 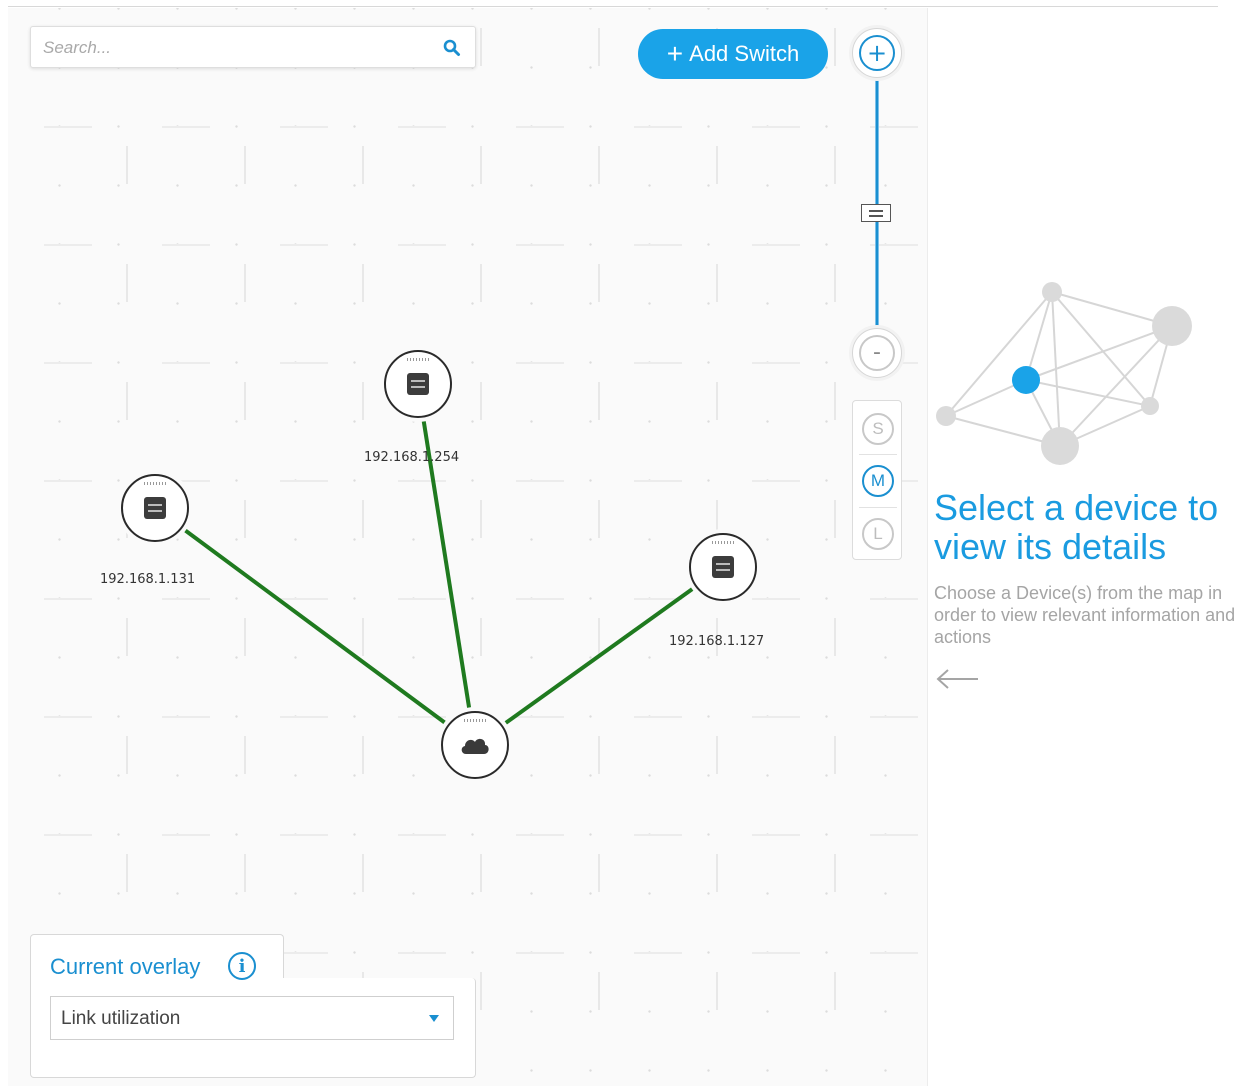 I want to click on zoom-out-icon: -, so click(x=877, y=353).